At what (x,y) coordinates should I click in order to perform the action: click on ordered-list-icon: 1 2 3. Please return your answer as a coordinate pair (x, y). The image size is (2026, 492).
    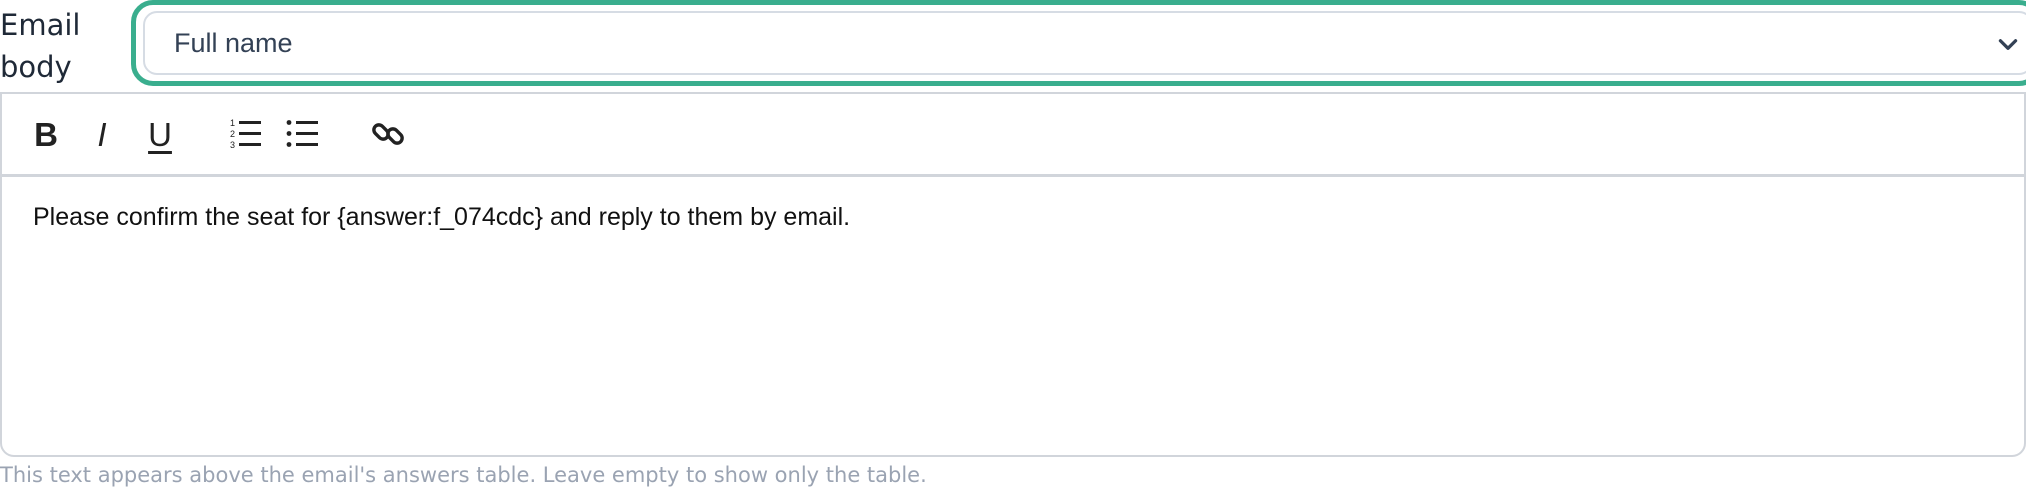
    Looking at the image, I should click on (245, 134).